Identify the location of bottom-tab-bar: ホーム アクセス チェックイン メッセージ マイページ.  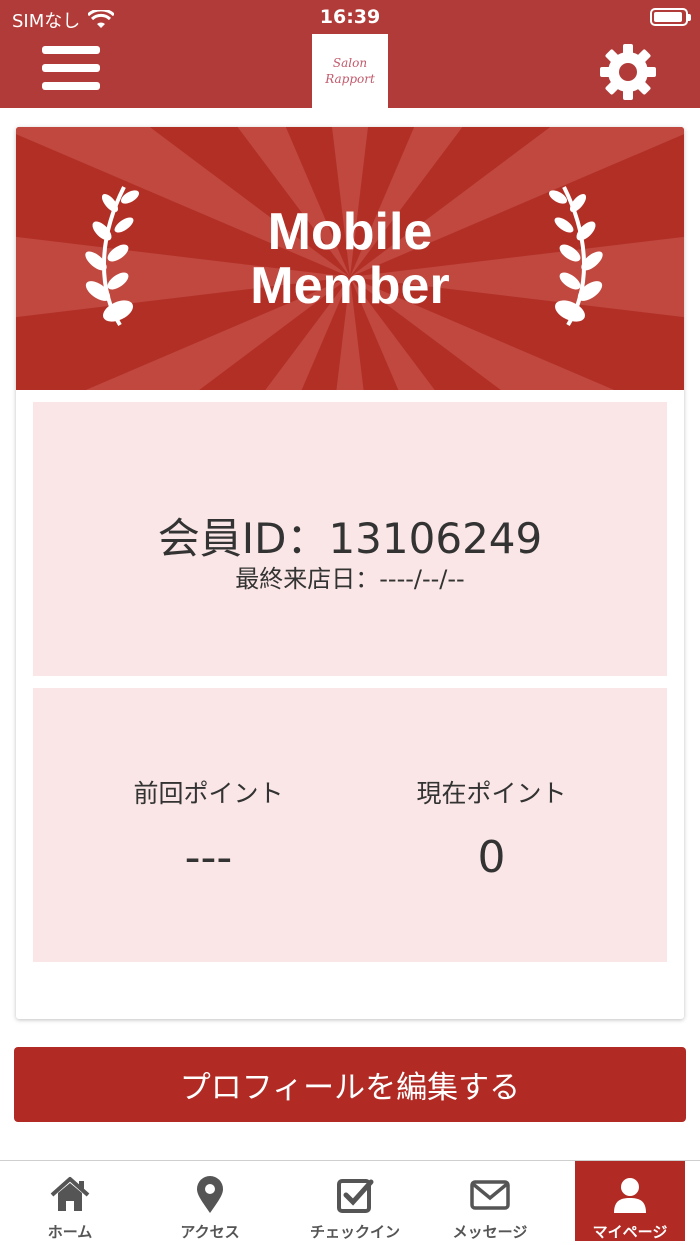
(350, 1202).